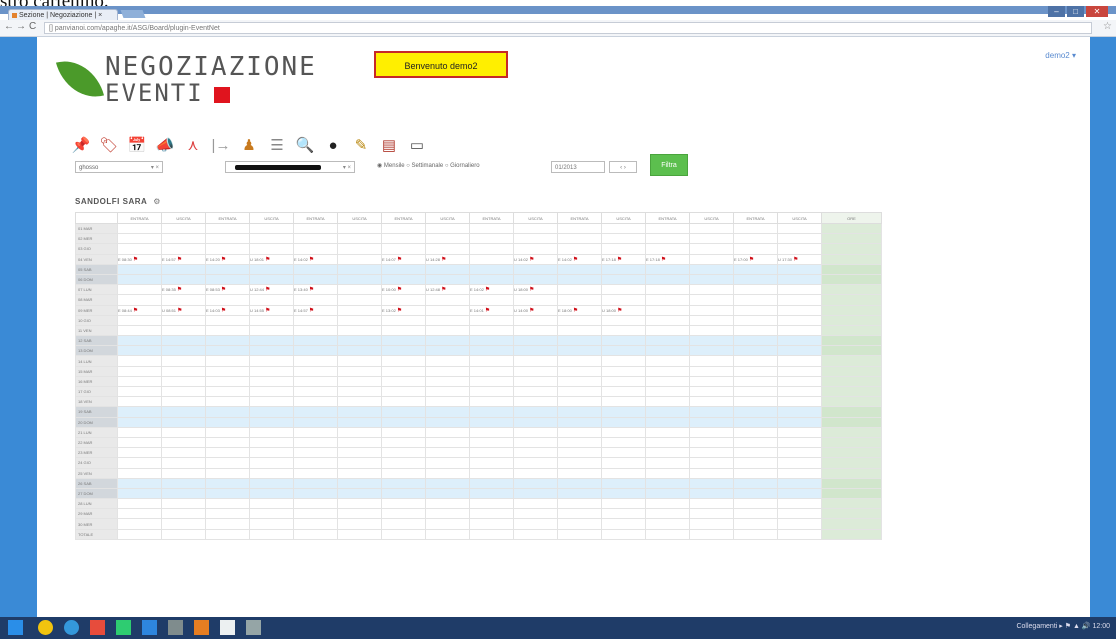  What do you see at coordinates (1056, 11) in the screenshot?
I see `minimize-icon: –` at bounding box center [1056, 11].